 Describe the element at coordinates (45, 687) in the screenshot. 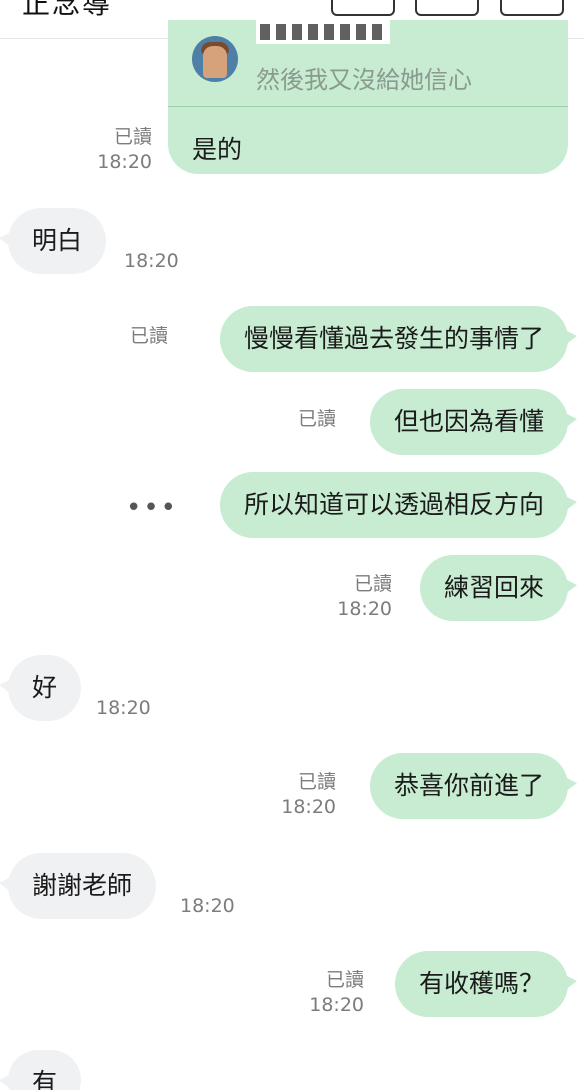

I see `message-text: 好` at that location.